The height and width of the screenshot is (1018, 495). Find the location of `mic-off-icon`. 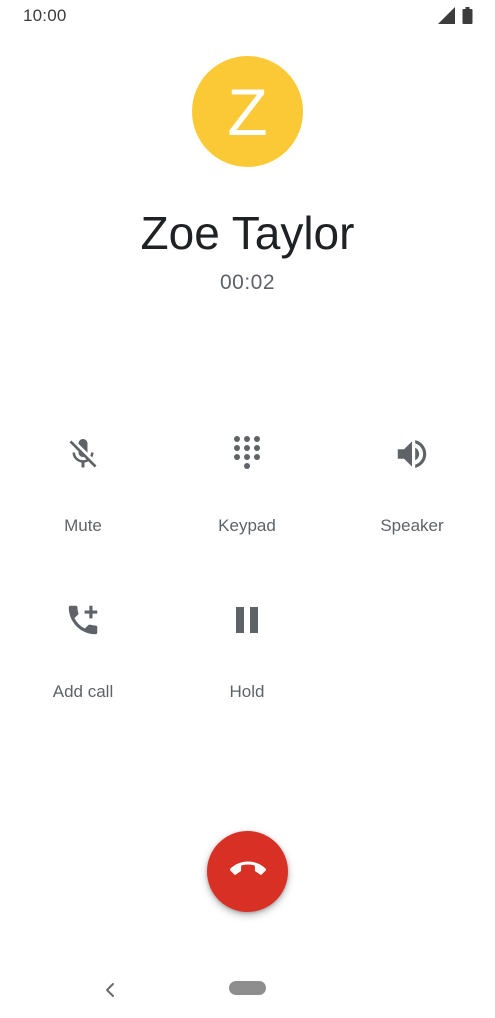

mic-off-icon is located at coordinates (83, 454).